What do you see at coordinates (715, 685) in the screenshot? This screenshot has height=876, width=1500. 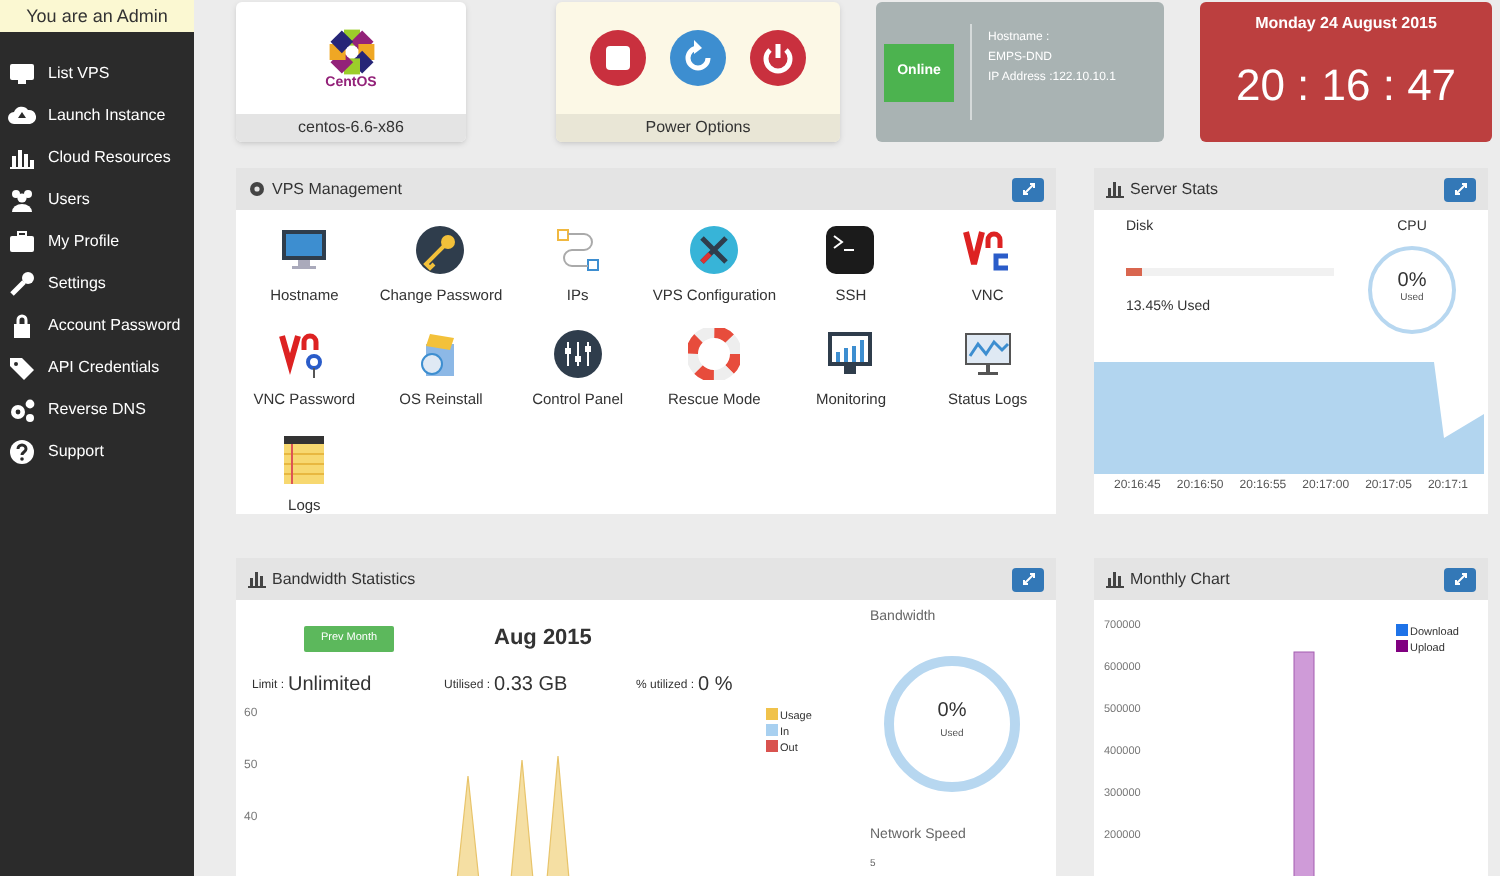 I see `stat-value: 0 %` at bounding box center [715, 685].